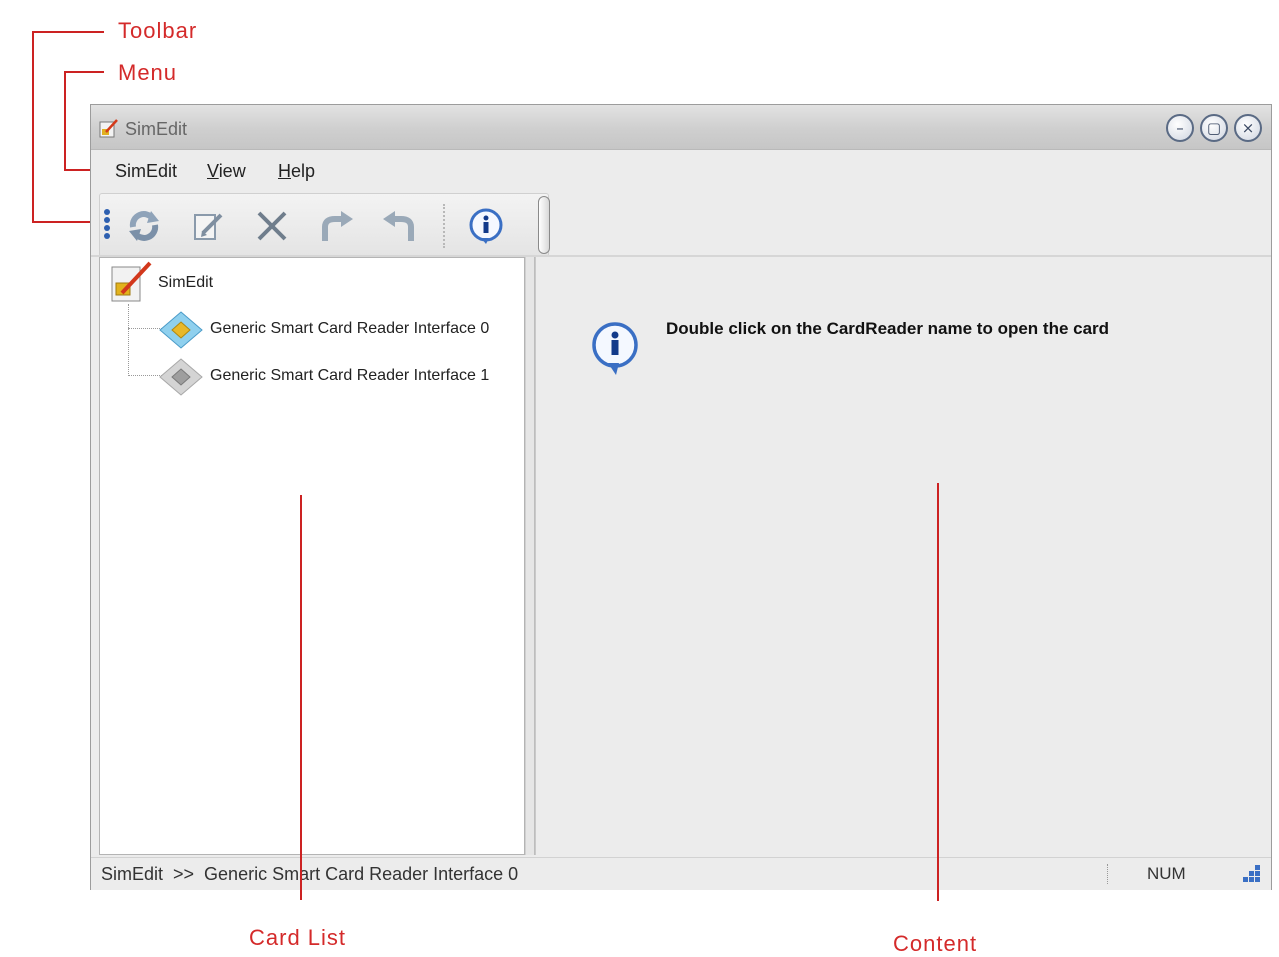 The image size is (1279, 957). What do you see at coordinates (226, 171) in the screenshot?
I see `menu-view: View` at bounding box center [226, 171].